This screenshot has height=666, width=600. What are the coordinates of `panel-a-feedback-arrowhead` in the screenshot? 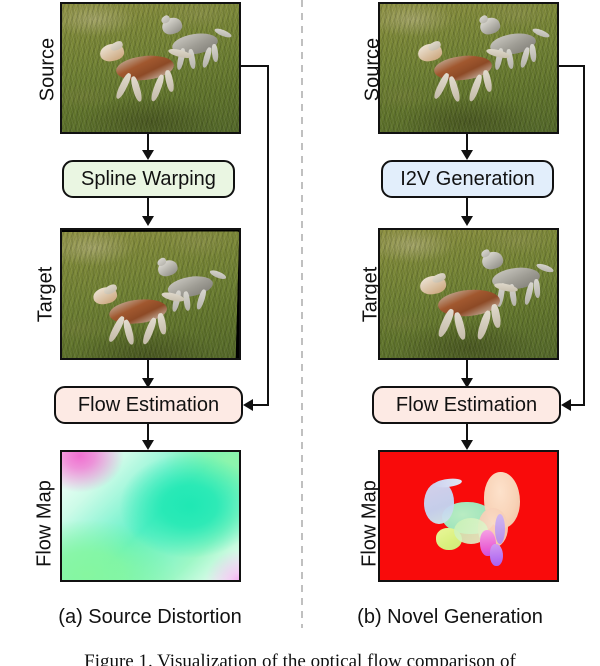 It's located at (248, 405).